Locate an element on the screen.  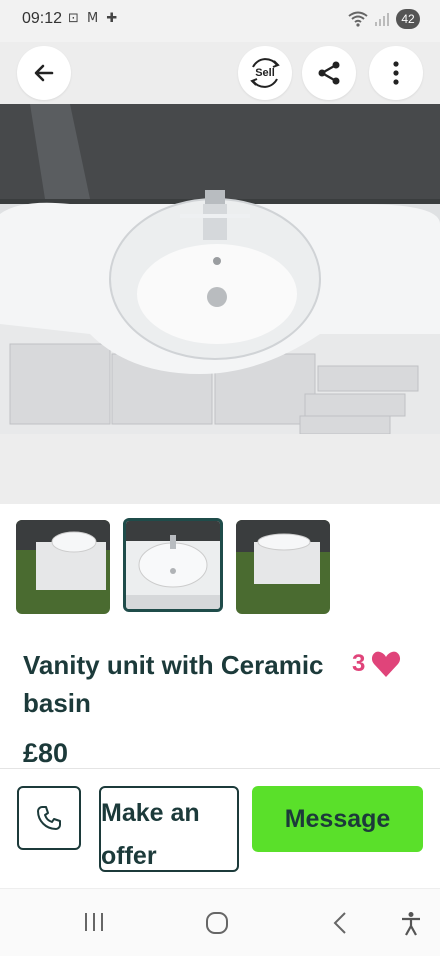
make-offer-button: Make an offer is located at coordinates (169, 829).